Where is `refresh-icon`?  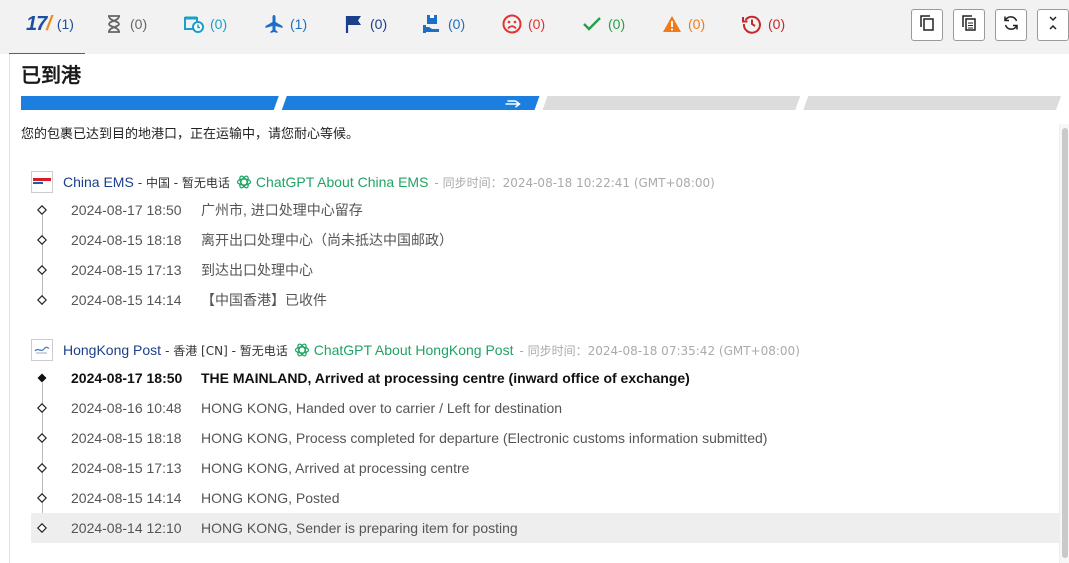 refresh-icon is located at coordinates (1011, 25).